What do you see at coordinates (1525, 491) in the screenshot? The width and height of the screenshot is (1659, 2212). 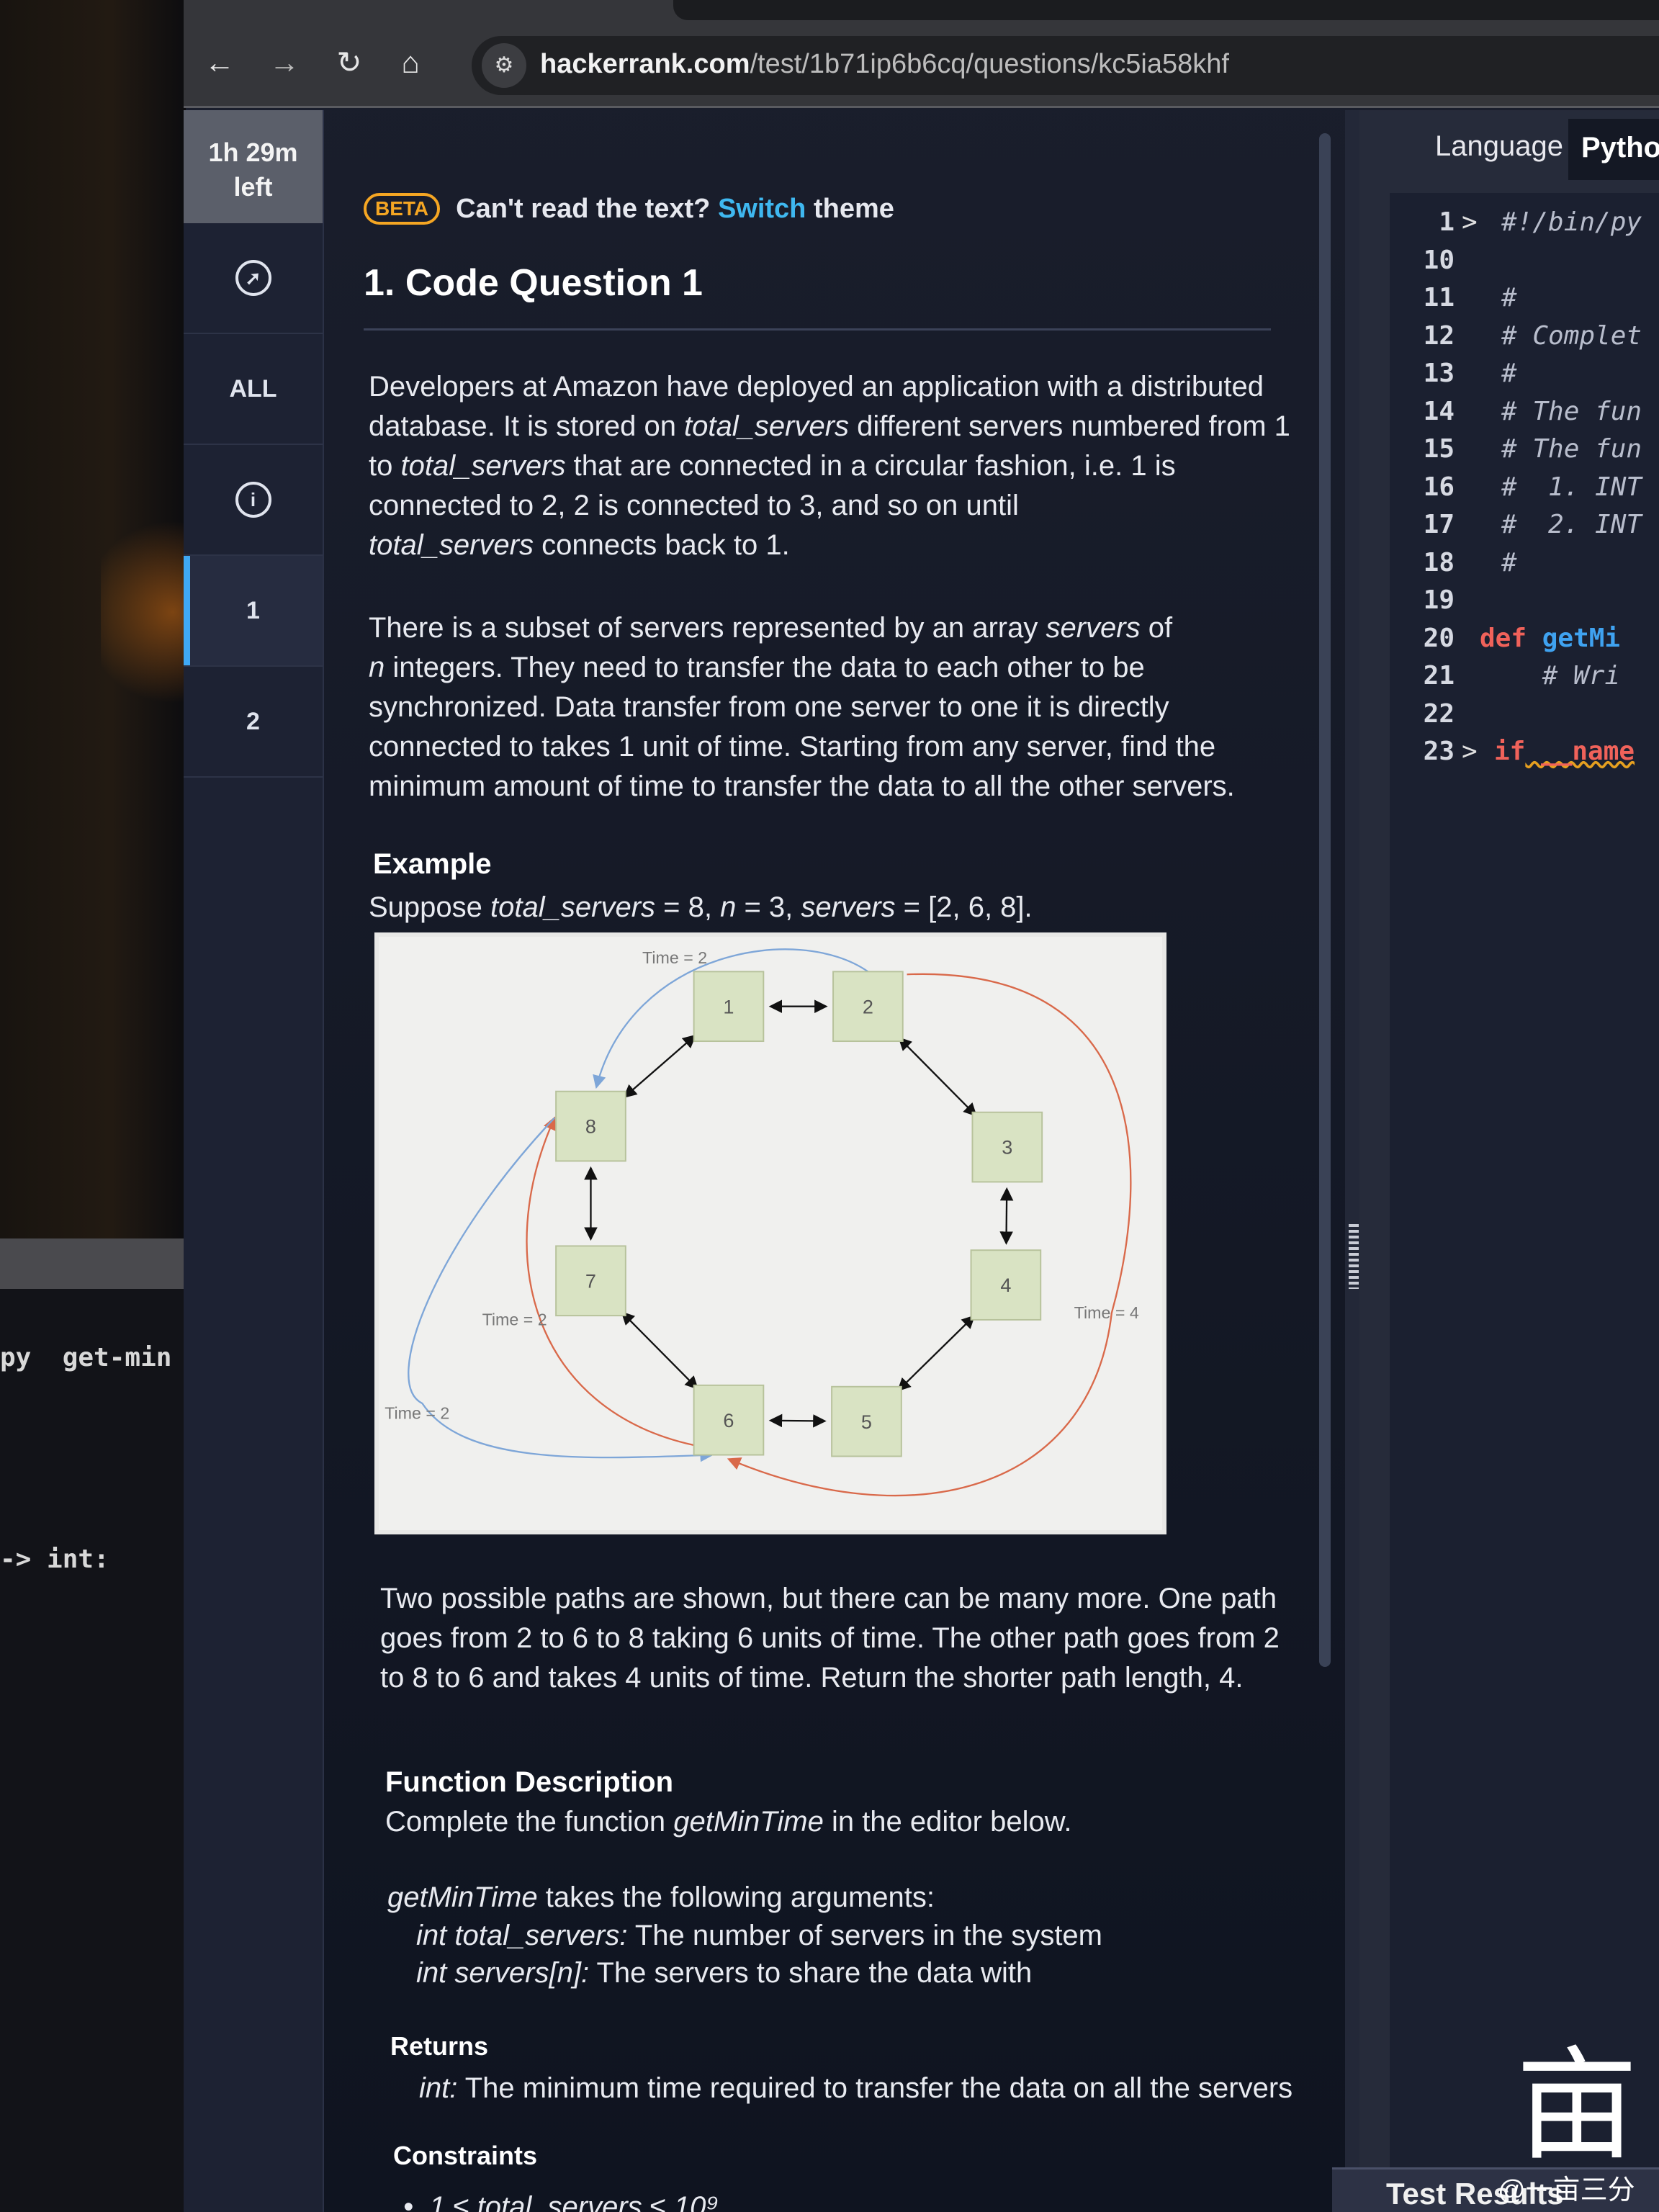 I see `code-line: 16 # 1. INT` at bounding box center [1525, 491].